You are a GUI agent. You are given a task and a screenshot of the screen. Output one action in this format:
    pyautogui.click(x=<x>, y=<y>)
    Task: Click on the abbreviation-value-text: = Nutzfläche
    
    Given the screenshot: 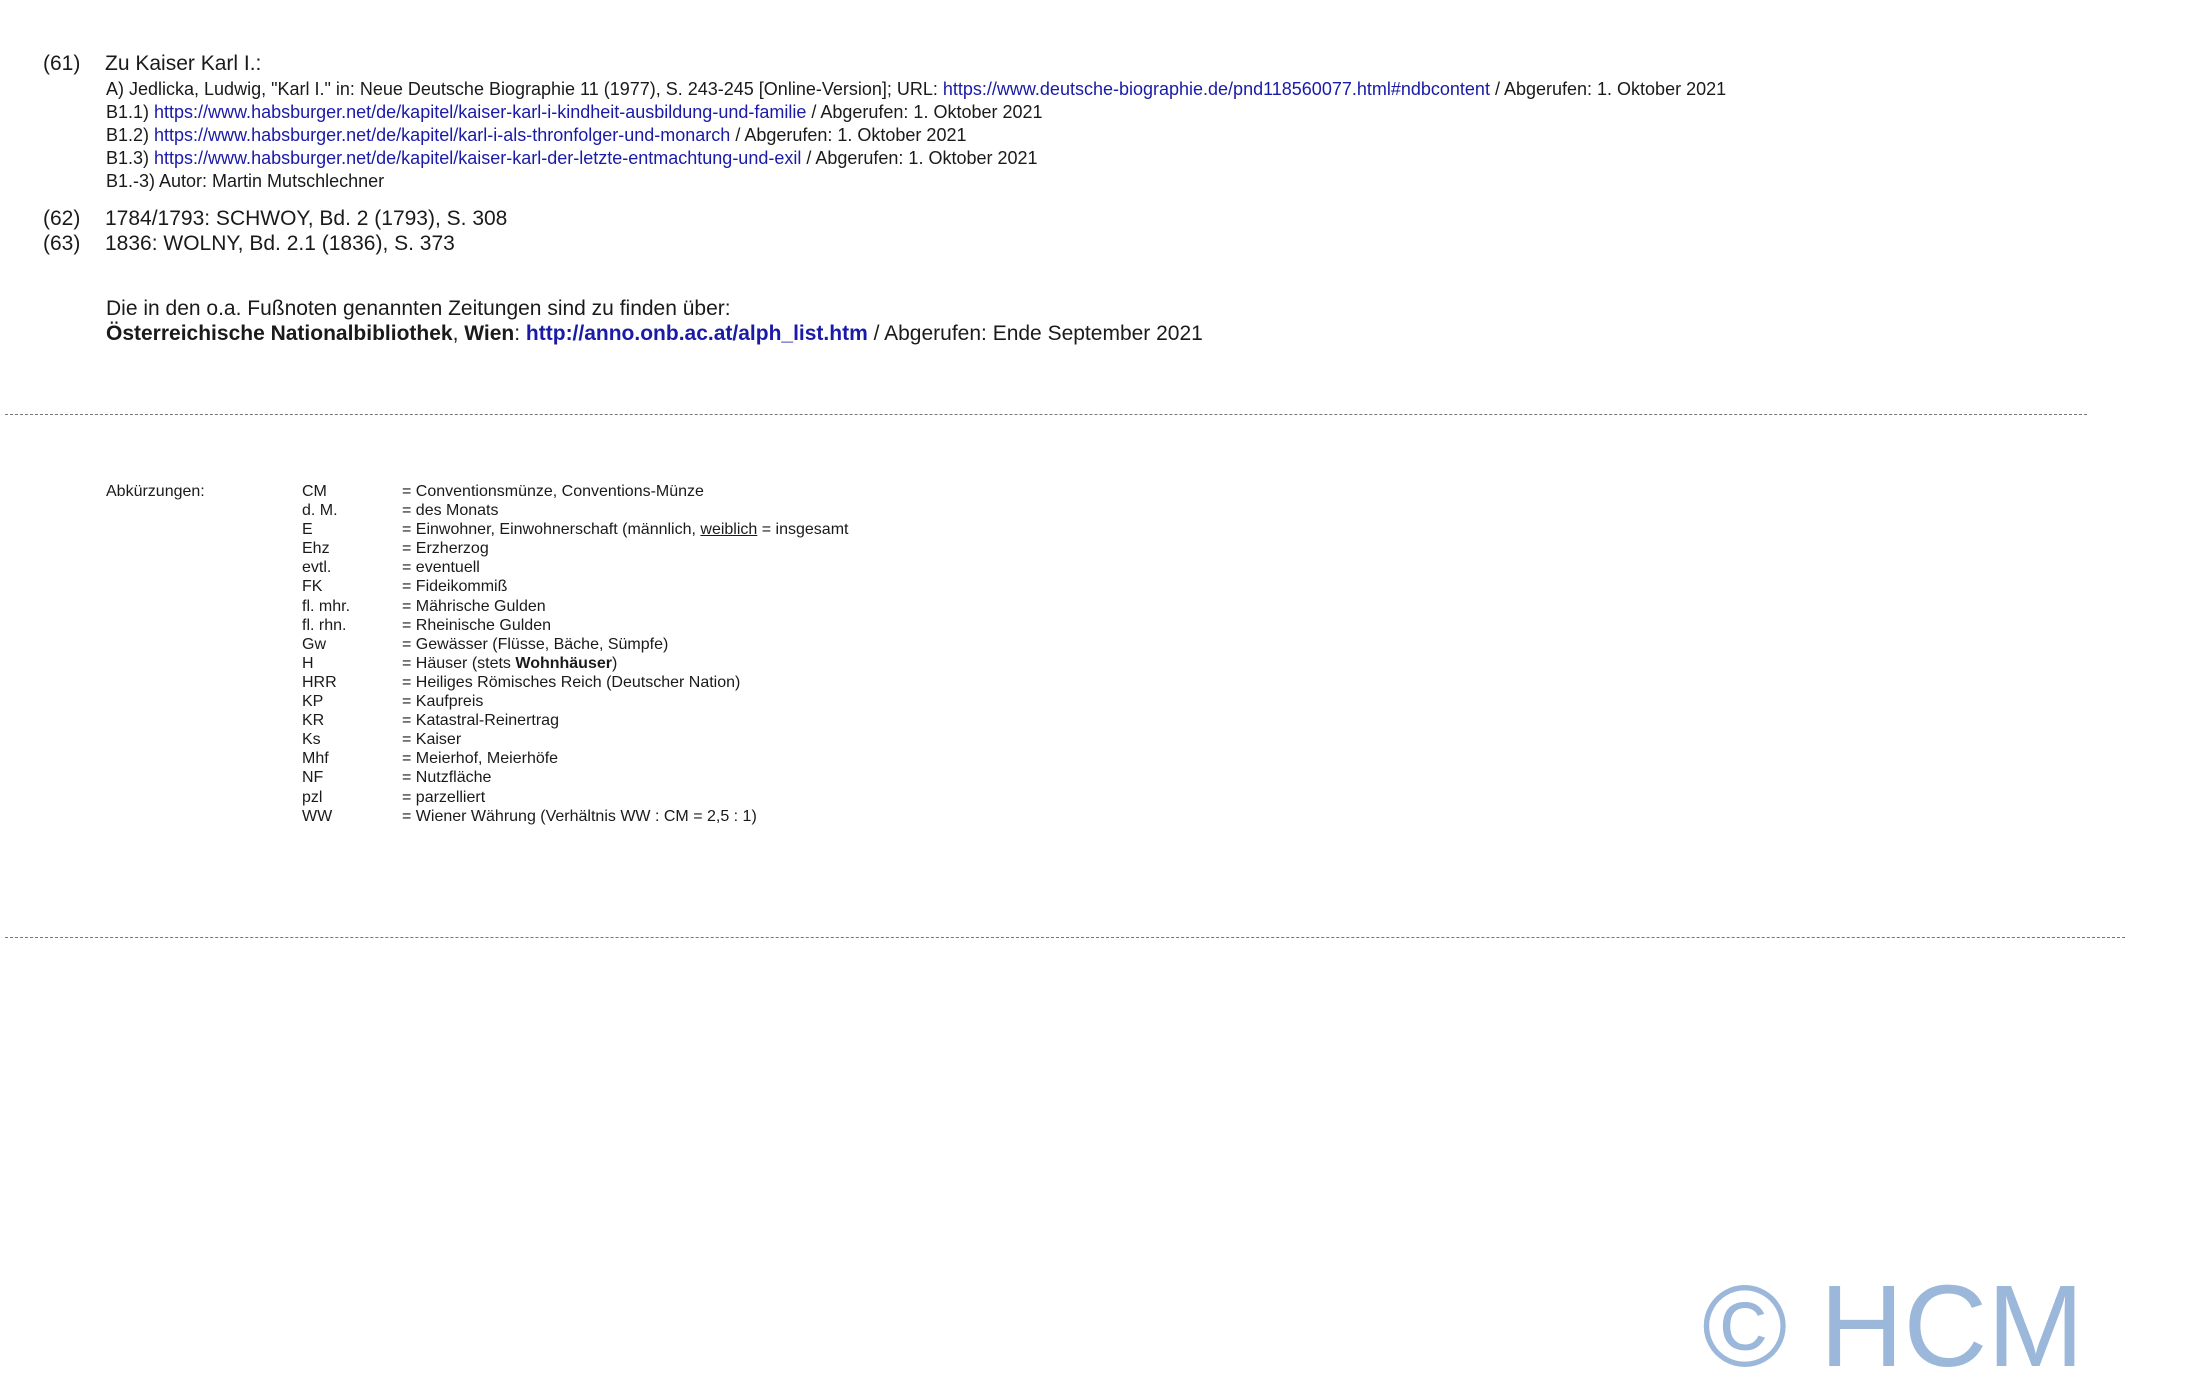 What is the action you would take?
    pyautogui.click(x=447, y=778)
    